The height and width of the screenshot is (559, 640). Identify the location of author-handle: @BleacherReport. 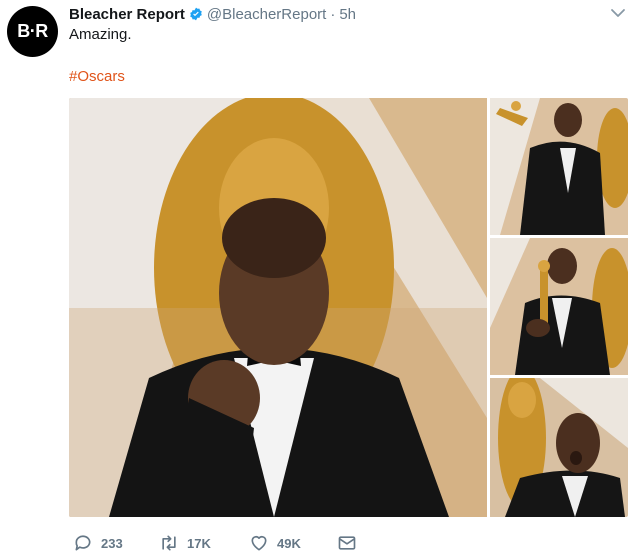
(266, 14).